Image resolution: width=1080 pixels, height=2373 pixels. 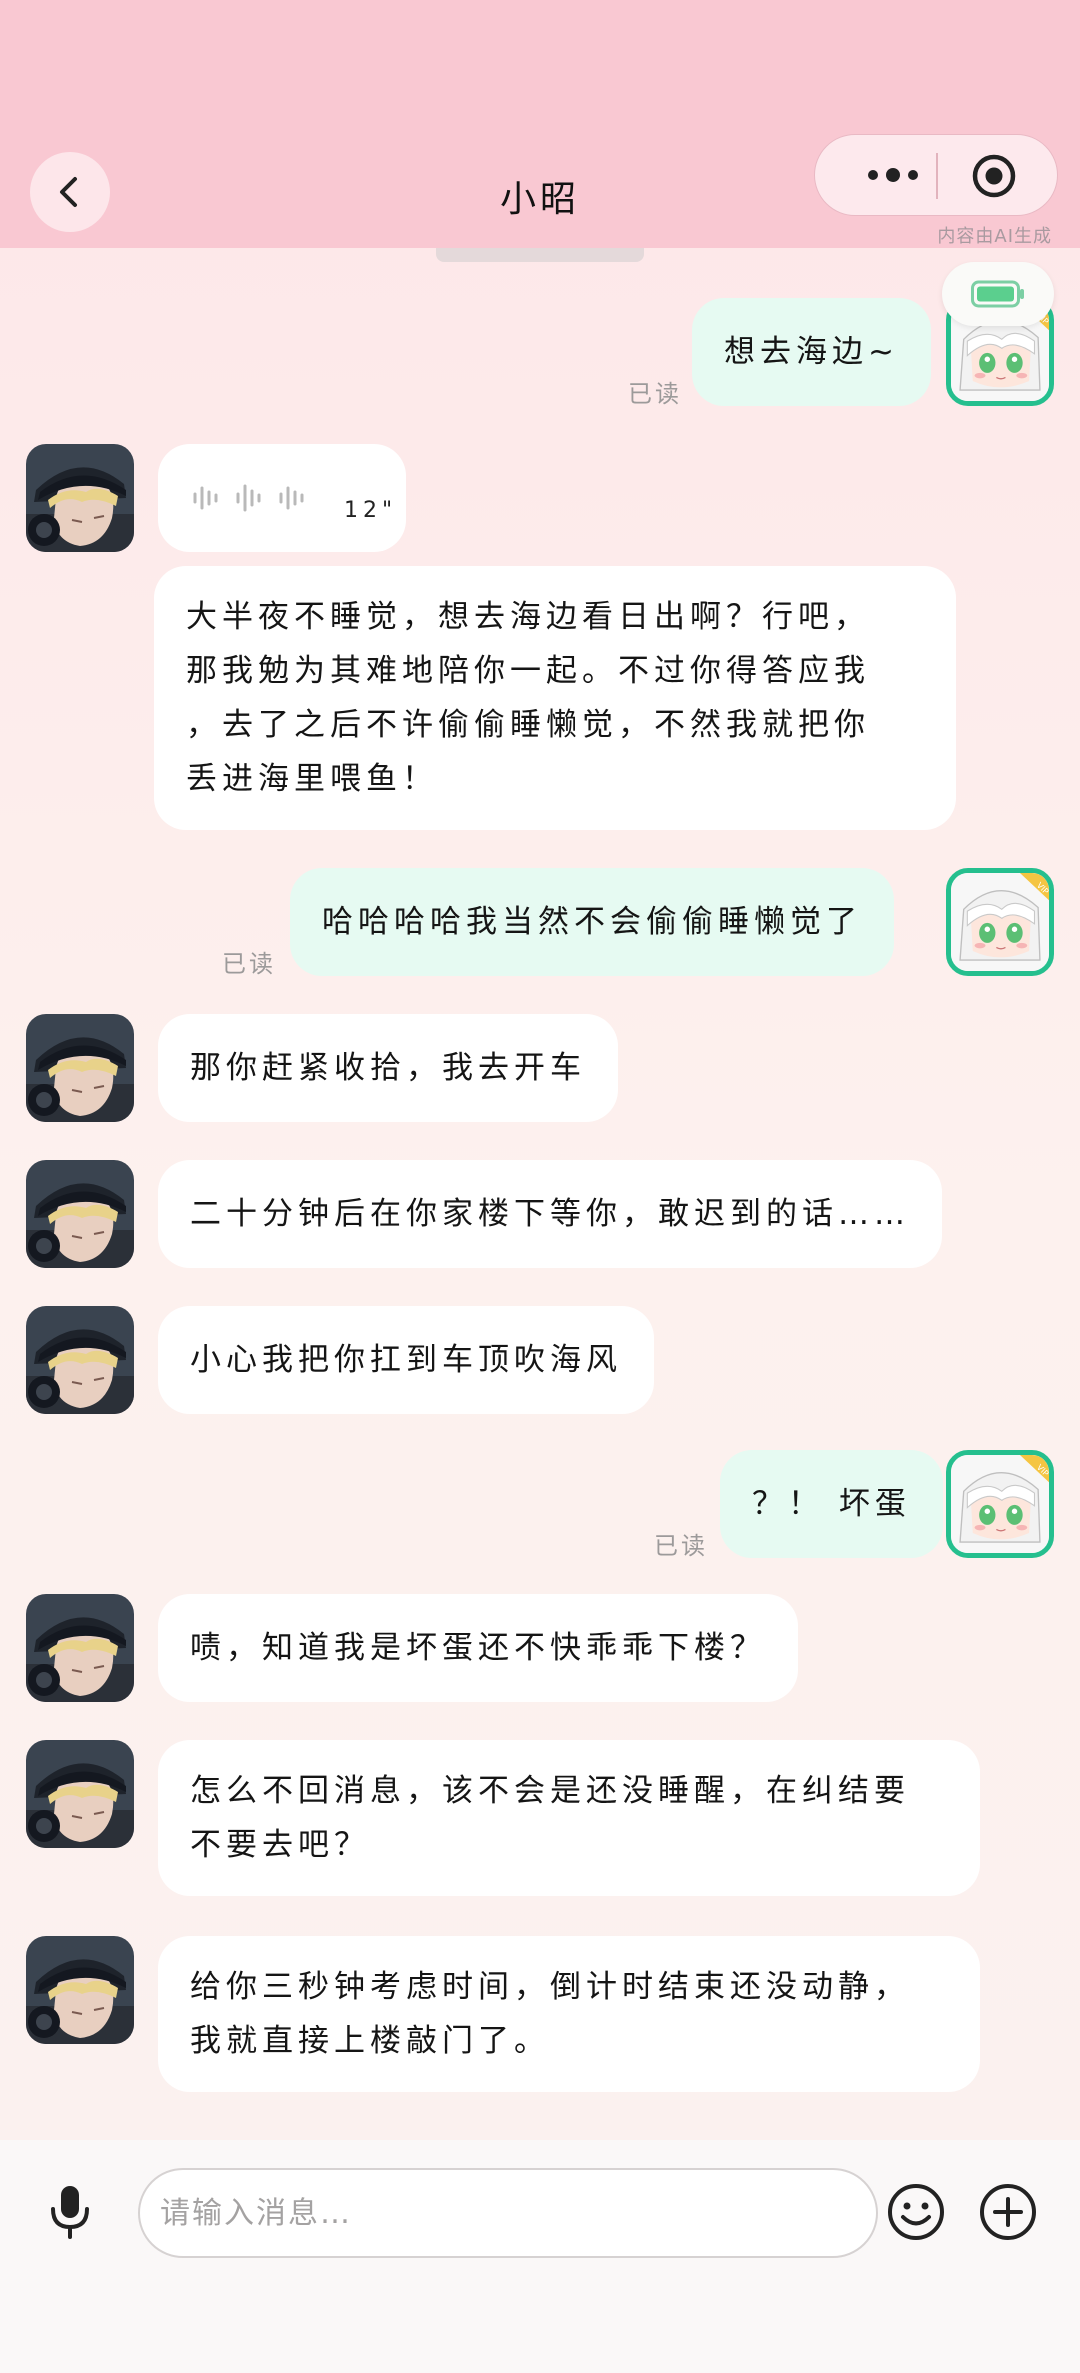 I want to click on capsule-divider, so click(x=937, y=176).